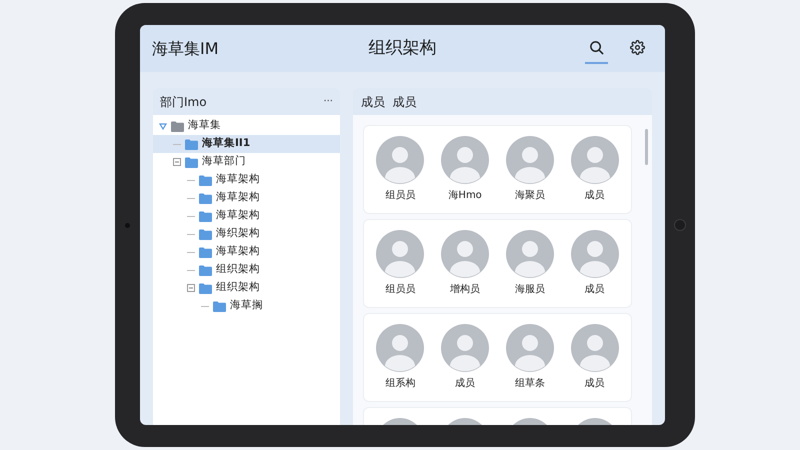  What do you see at coordinates (226, 144) in the screenshot?
I see `tree-label: 海草集II1` at bounding box center [226, 144].